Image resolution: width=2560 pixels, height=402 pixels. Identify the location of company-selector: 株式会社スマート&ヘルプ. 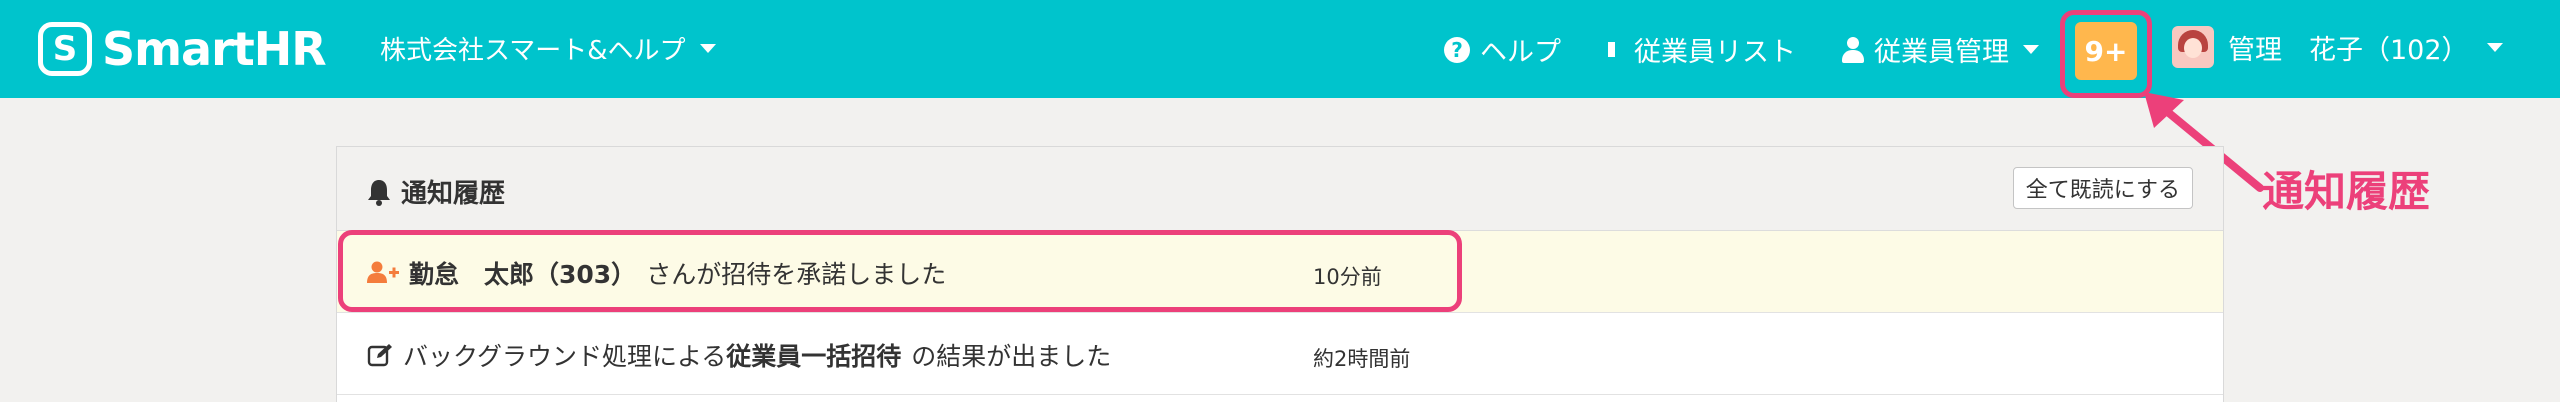
(548, 48).